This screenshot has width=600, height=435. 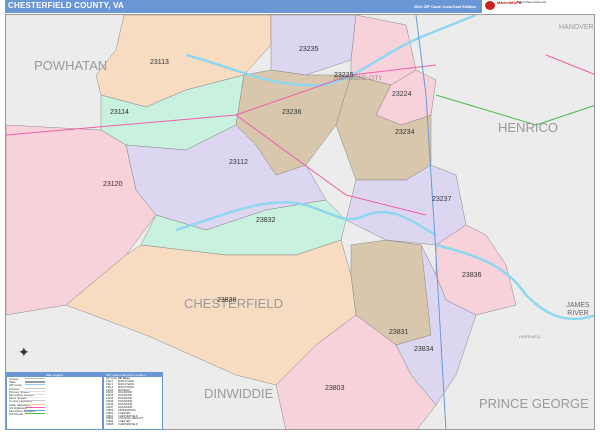 What do you see at coordinates (490, 5) in the screenshot?
I see `logo-mark-icon` at bounding box center [490, 5].